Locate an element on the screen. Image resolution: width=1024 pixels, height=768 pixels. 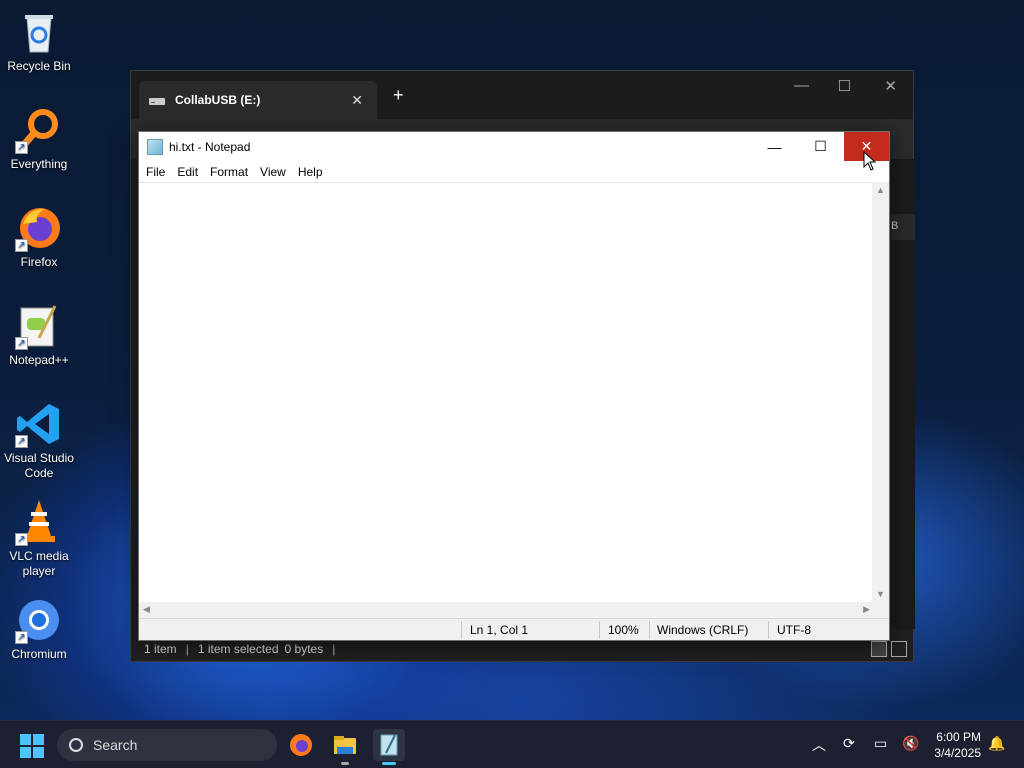
line-endings: Windows (CRLF) is located at coordinates (703, 630).